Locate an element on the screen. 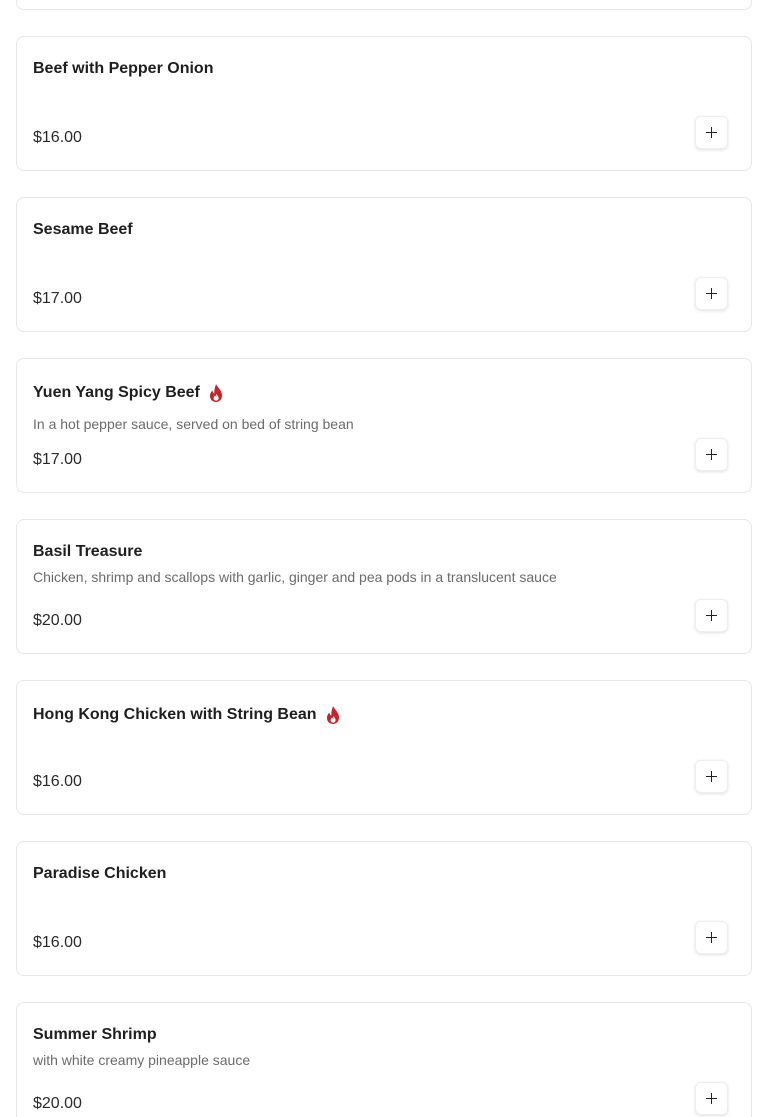 The height and width of the screenshot is (1117, 770). item-name-text: Beef with Pepper Onion is located at coordinates (123, 68).